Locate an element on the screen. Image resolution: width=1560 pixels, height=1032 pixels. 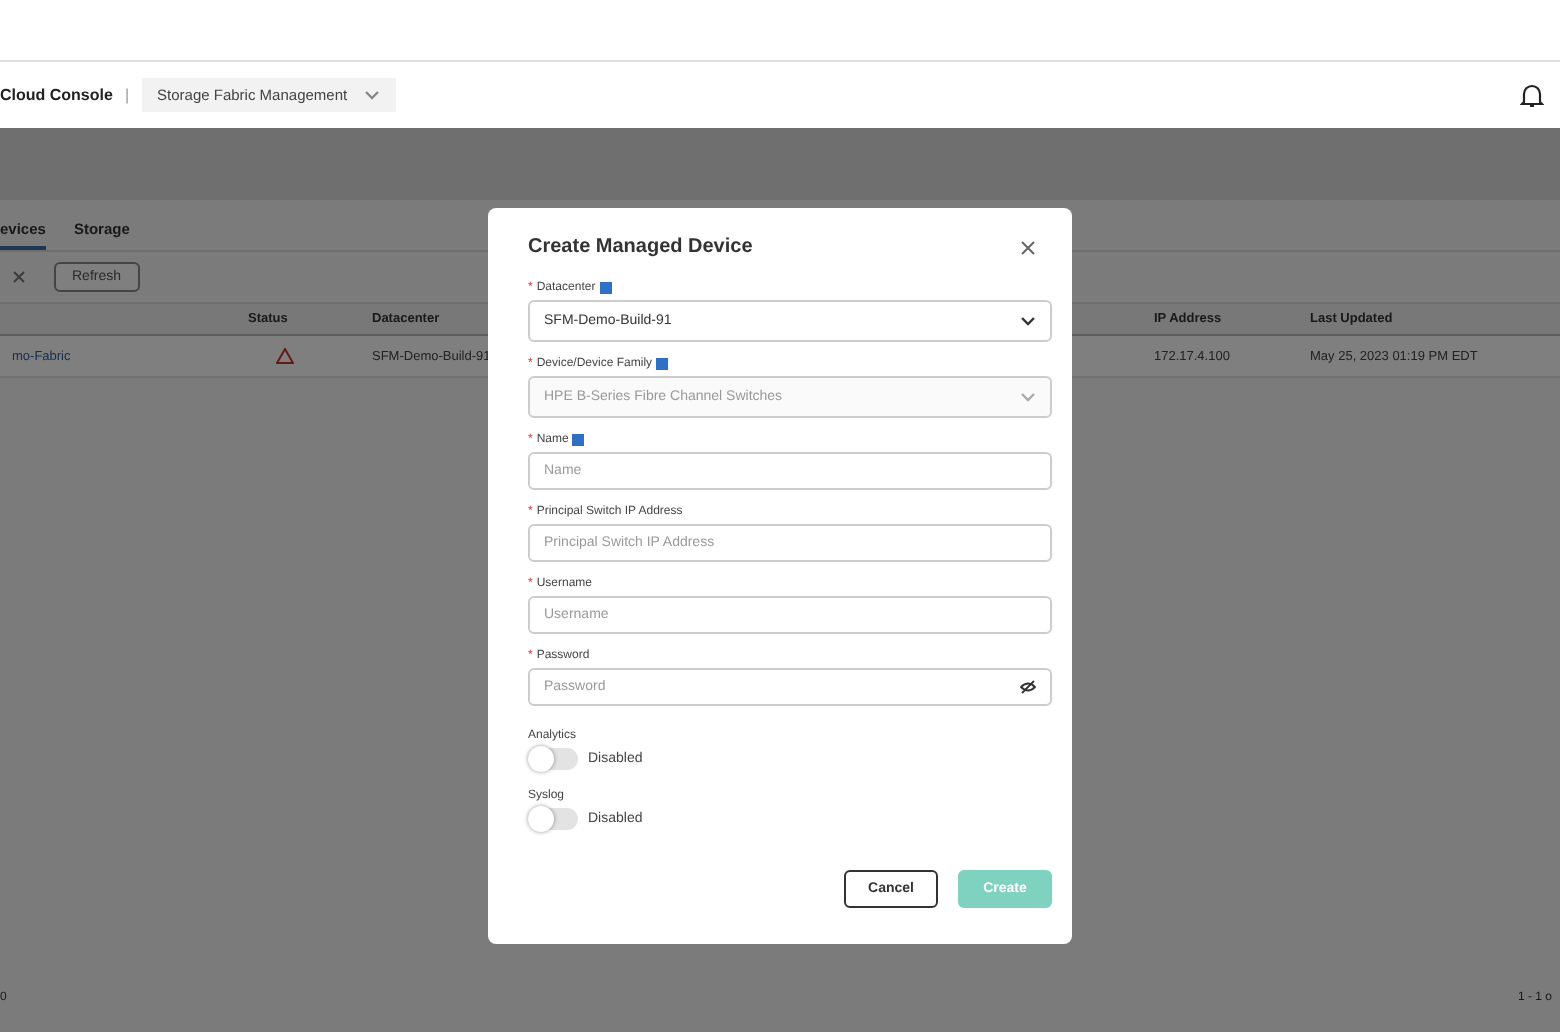
bell-icon is located at coordinates (1532, 95).